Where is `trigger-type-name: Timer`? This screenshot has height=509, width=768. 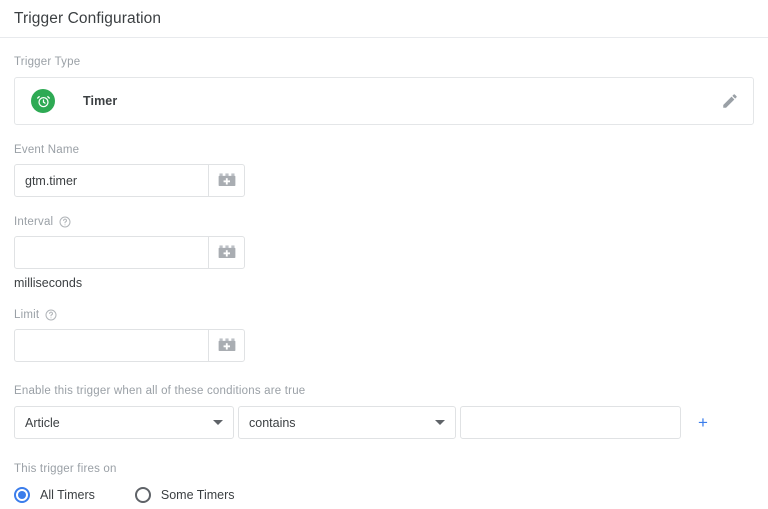 trigger-type-name: Timer is located at coordinates (100, 101).